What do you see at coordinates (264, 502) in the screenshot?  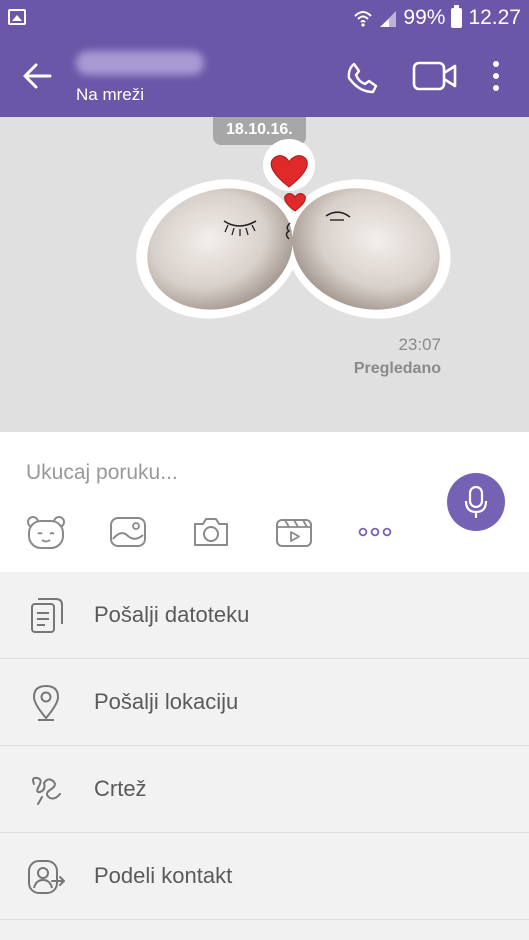 I see `composer` at bounding box center [264, 502].